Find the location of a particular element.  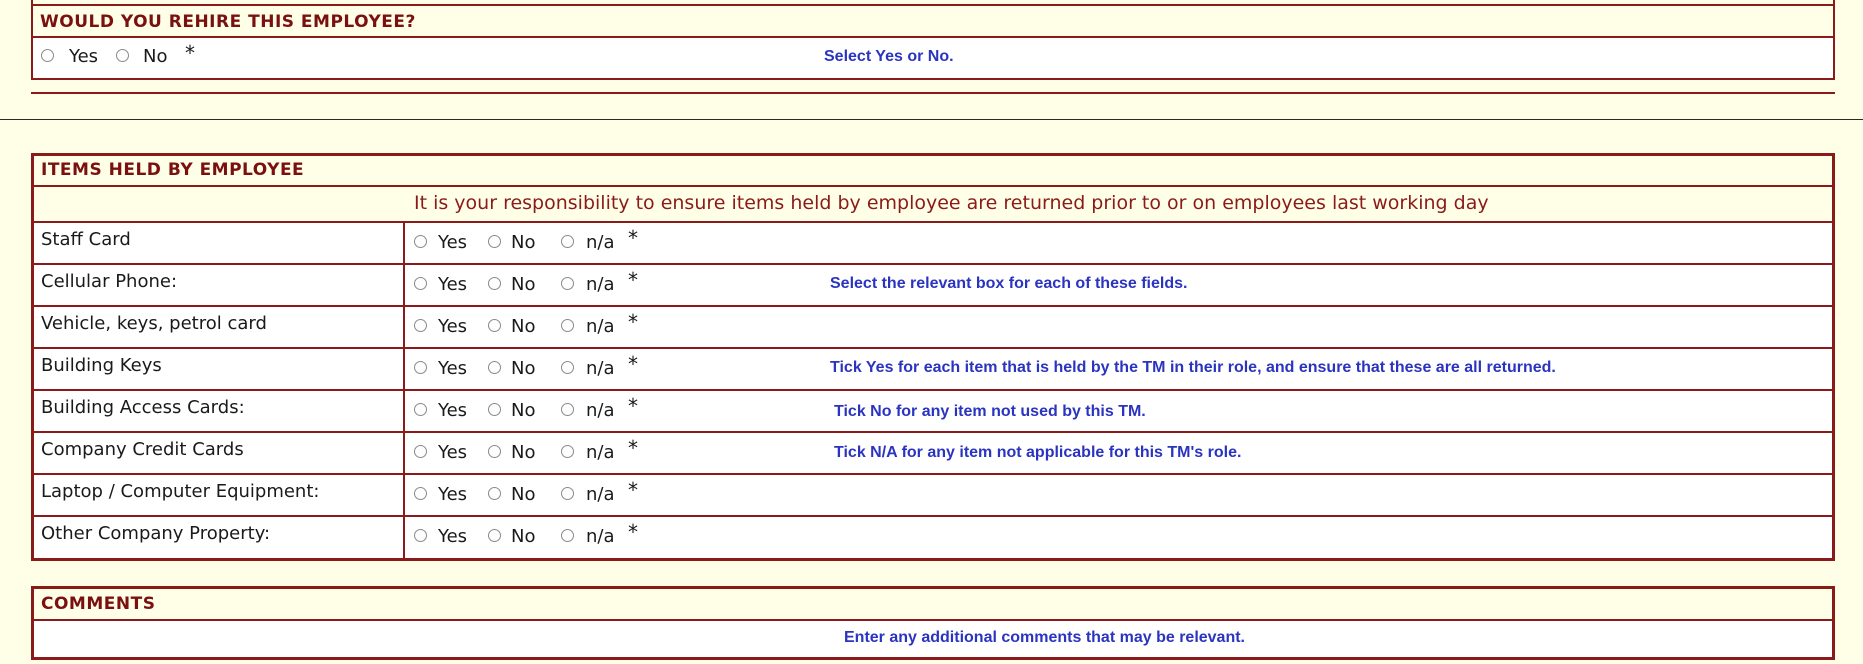

rehire-heading: WOULD YOU REHIRE THIS EMPLOYEE? is located at coordinates (228, 22).